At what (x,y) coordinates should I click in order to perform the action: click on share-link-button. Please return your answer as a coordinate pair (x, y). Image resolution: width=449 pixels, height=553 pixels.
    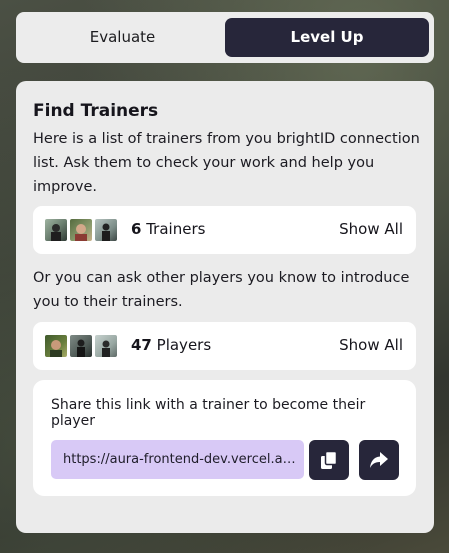
    Looking at the image, I should click on (379, 460).